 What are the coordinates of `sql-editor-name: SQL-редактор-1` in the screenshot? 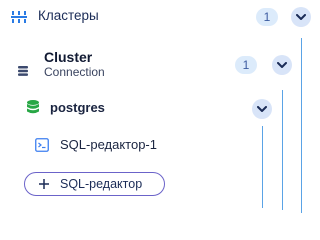 It's located at (108, 144).